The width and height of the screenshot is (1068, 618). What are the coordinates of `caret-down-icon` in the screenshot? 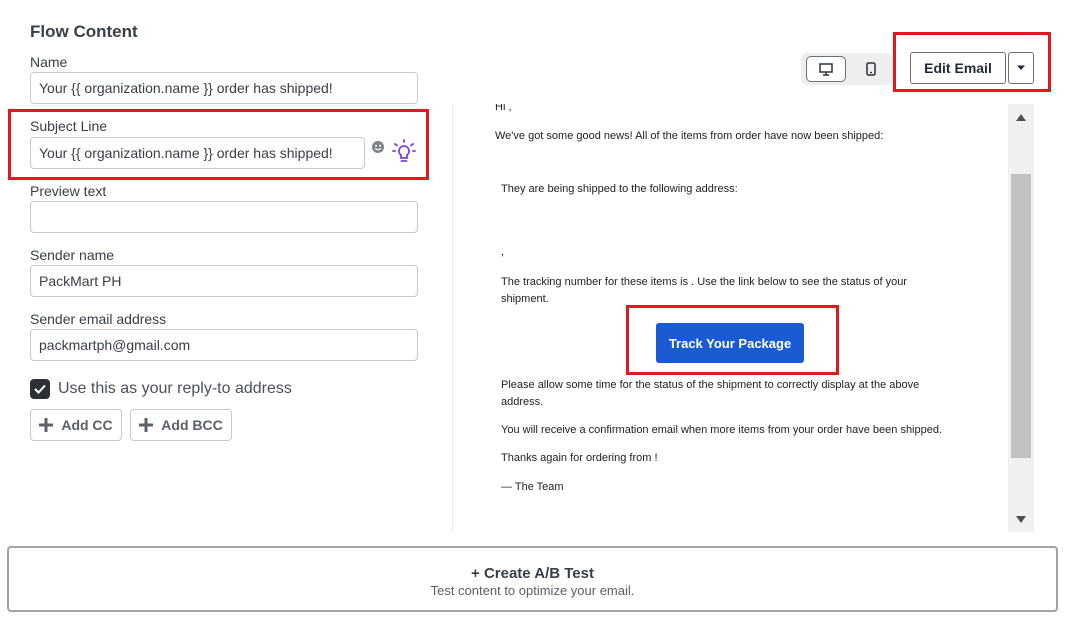 It's located at (1021, 67).